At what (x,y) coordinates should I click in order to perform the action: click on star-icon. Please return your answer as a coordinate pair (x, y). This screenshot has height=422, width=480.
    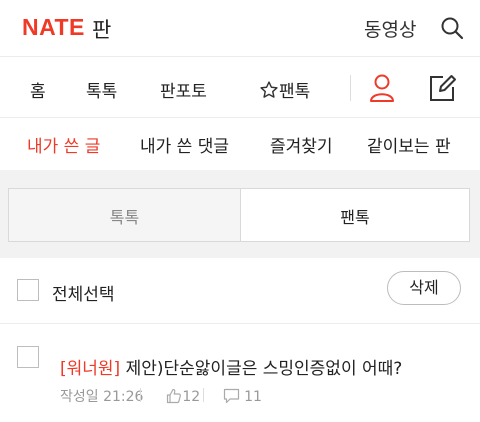
    Looking at the image, I should click on (269, 89).